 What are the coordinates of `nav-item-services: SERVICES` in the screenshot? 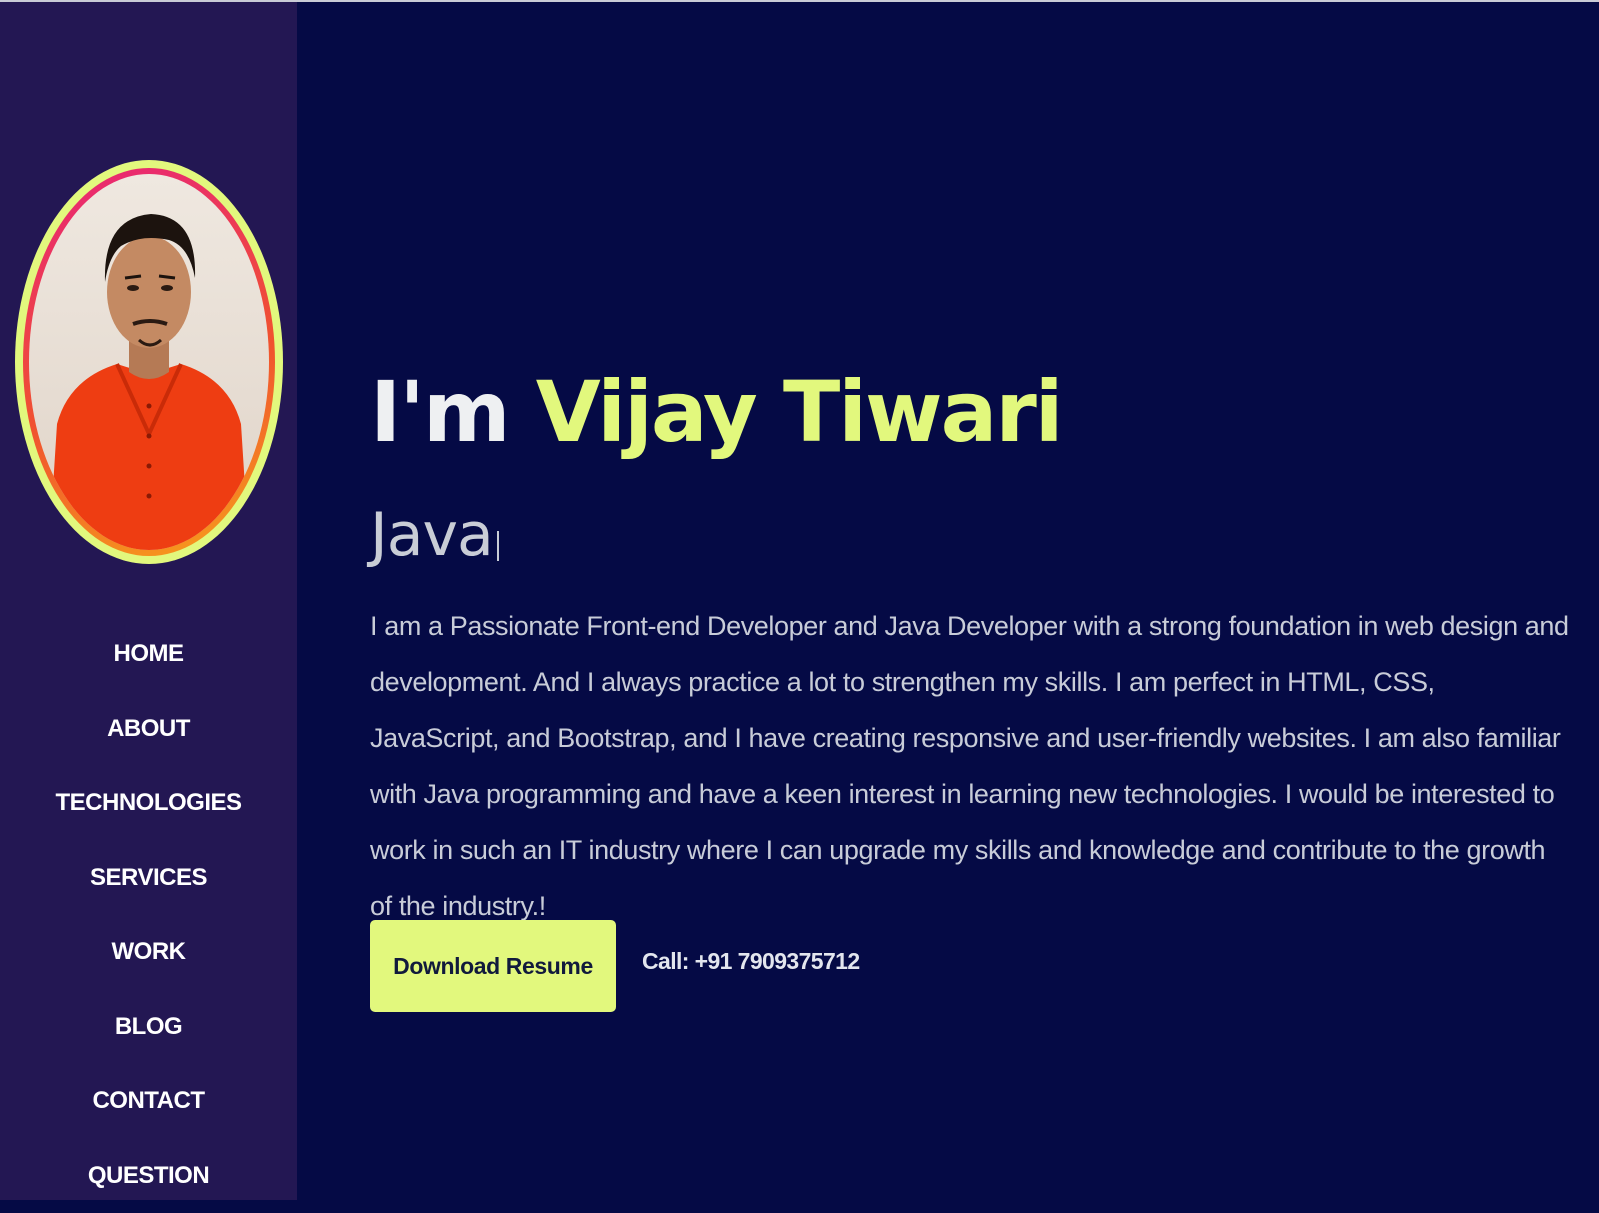 It's located at (148, 878).